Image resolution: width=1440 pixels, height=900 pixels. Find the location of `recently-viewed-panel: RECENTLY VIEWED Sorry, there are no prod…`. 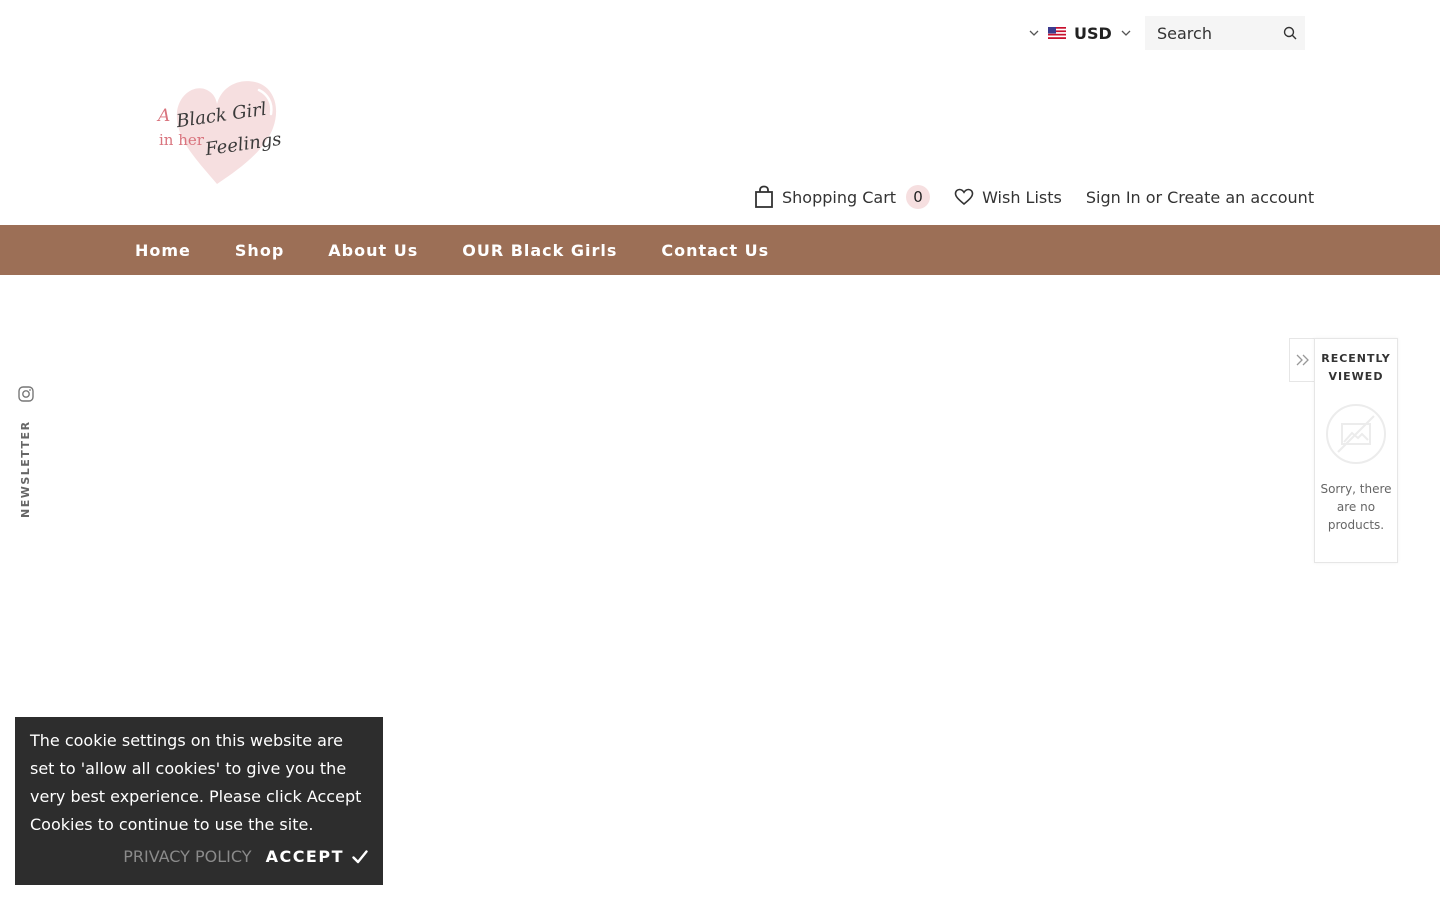

recently-viewed-panel: RECENTLY VIEWED Sorry, there are no prod… is located at coordinates (1356, 450).